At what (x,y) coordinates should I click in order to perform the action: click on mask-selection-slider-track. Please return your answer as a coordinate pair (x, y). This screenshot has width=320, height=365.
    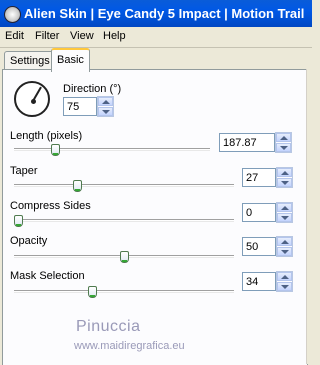
    Looking at the image, I should click on (124, 291).